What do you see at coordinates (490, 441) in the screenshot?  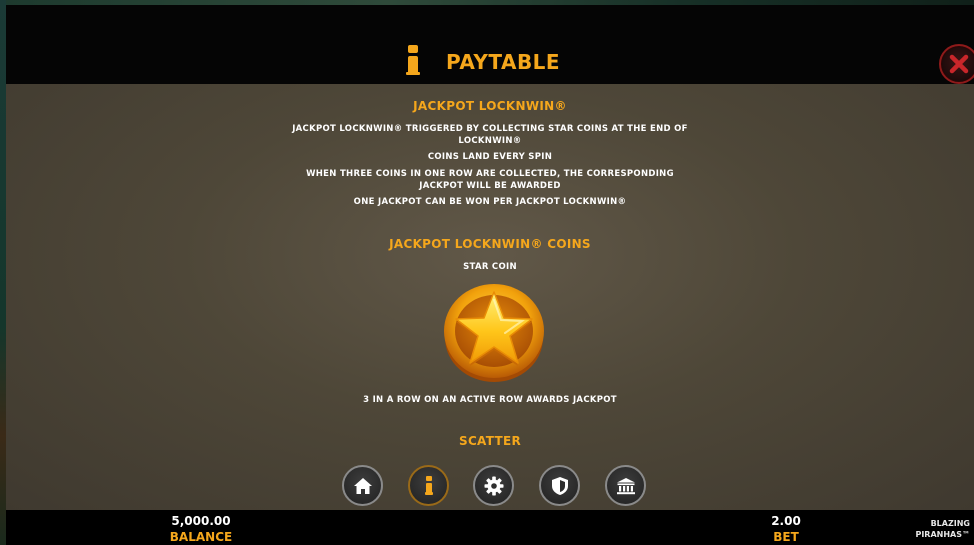 I see `section-heading-scatter: SCATTER` at bounding box center [490, 441].